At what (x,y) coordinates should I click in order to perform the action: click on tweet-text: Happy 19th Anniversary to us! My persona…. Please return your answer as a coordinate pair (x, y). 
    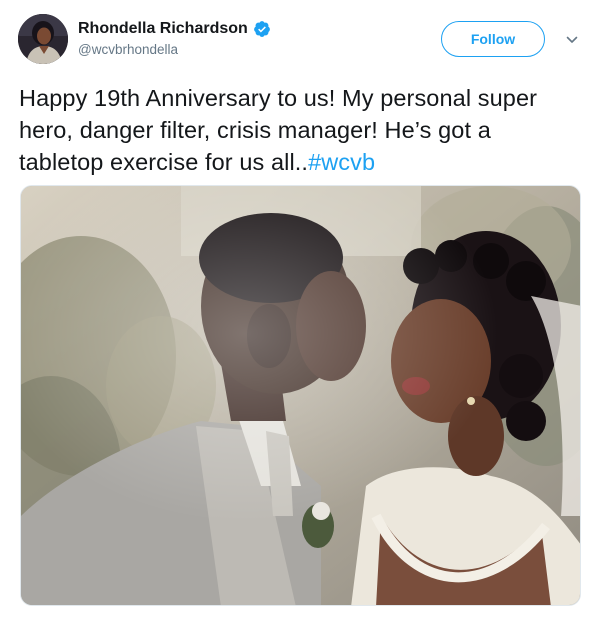
    Looking at the image, I should click on (299, 130).